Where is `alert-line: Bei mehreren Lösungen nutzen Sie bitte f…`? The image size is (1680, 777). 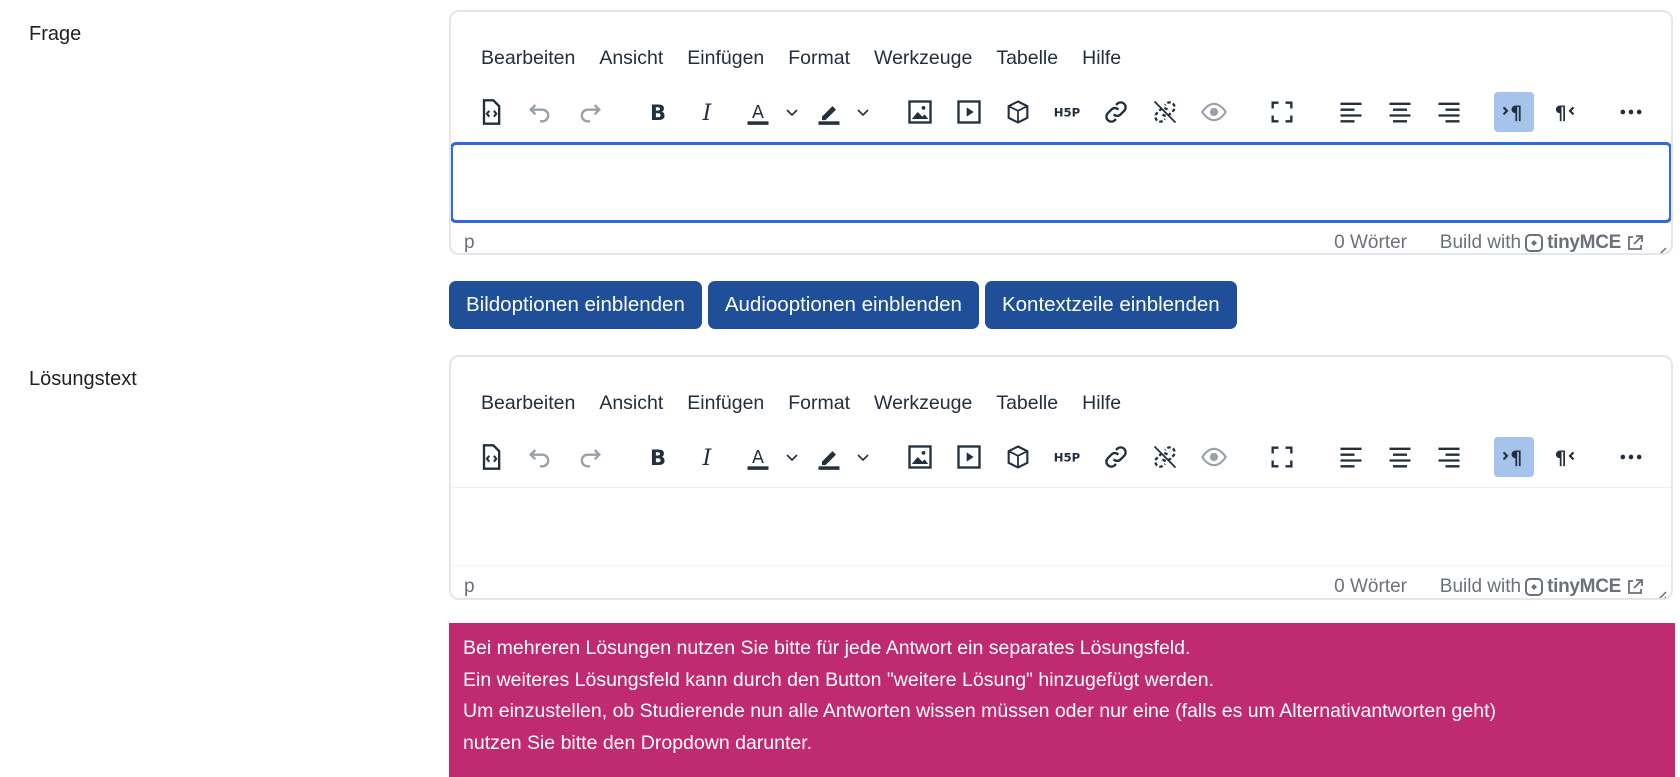 alert-line: Bei mehreren Lösungen nutzen Sie bitte f… is located at coordinates (827, 648).